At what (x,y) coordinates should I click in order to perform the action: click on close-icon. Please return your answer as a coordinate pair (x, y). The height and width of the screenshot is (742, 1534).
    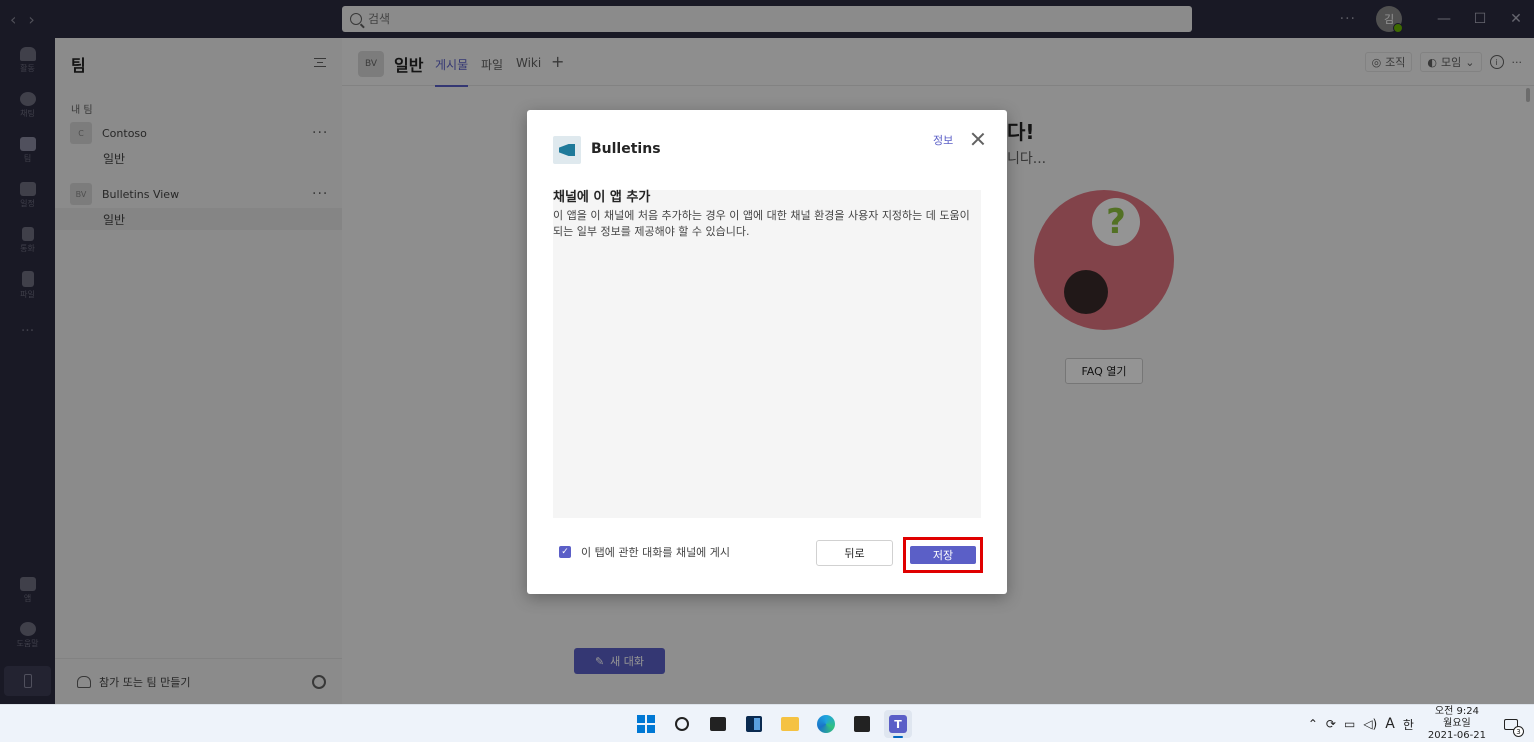
    Looking at the image, I should click on (978, 139).